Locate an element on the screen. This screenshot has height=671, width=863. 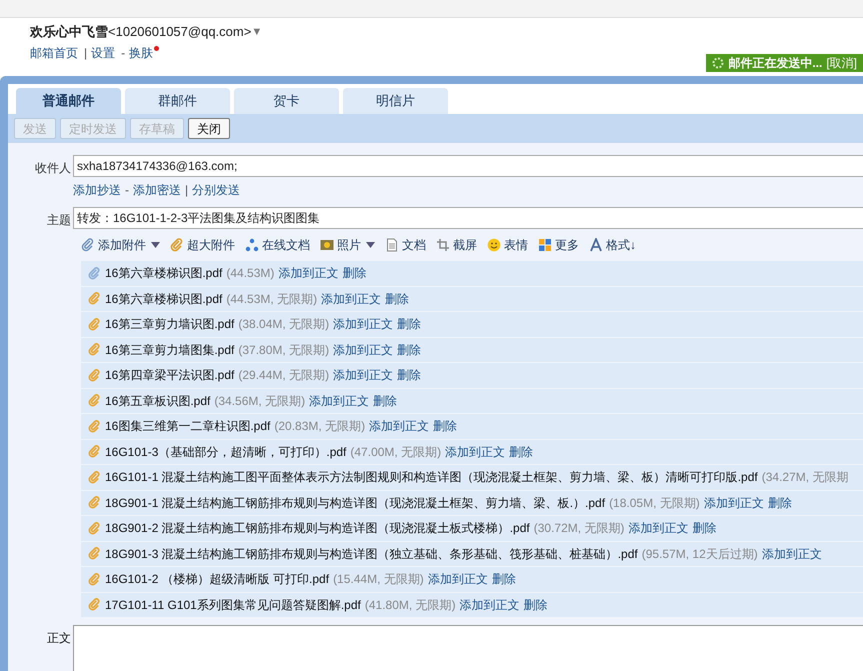
header-link: 设置 is located at coordinates (104, 53).